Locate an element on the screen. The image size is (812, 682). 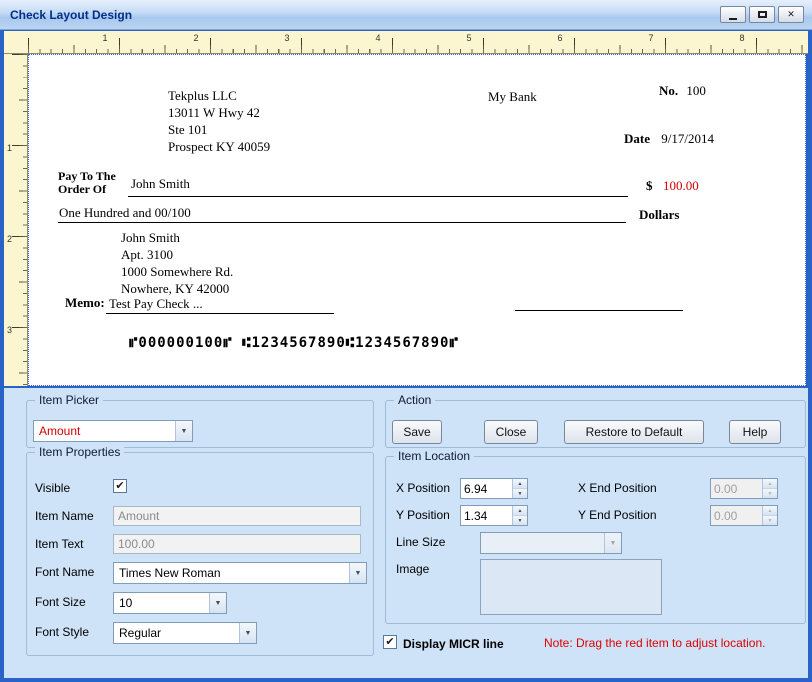
item-name-field is located at coordinates (237, 516).